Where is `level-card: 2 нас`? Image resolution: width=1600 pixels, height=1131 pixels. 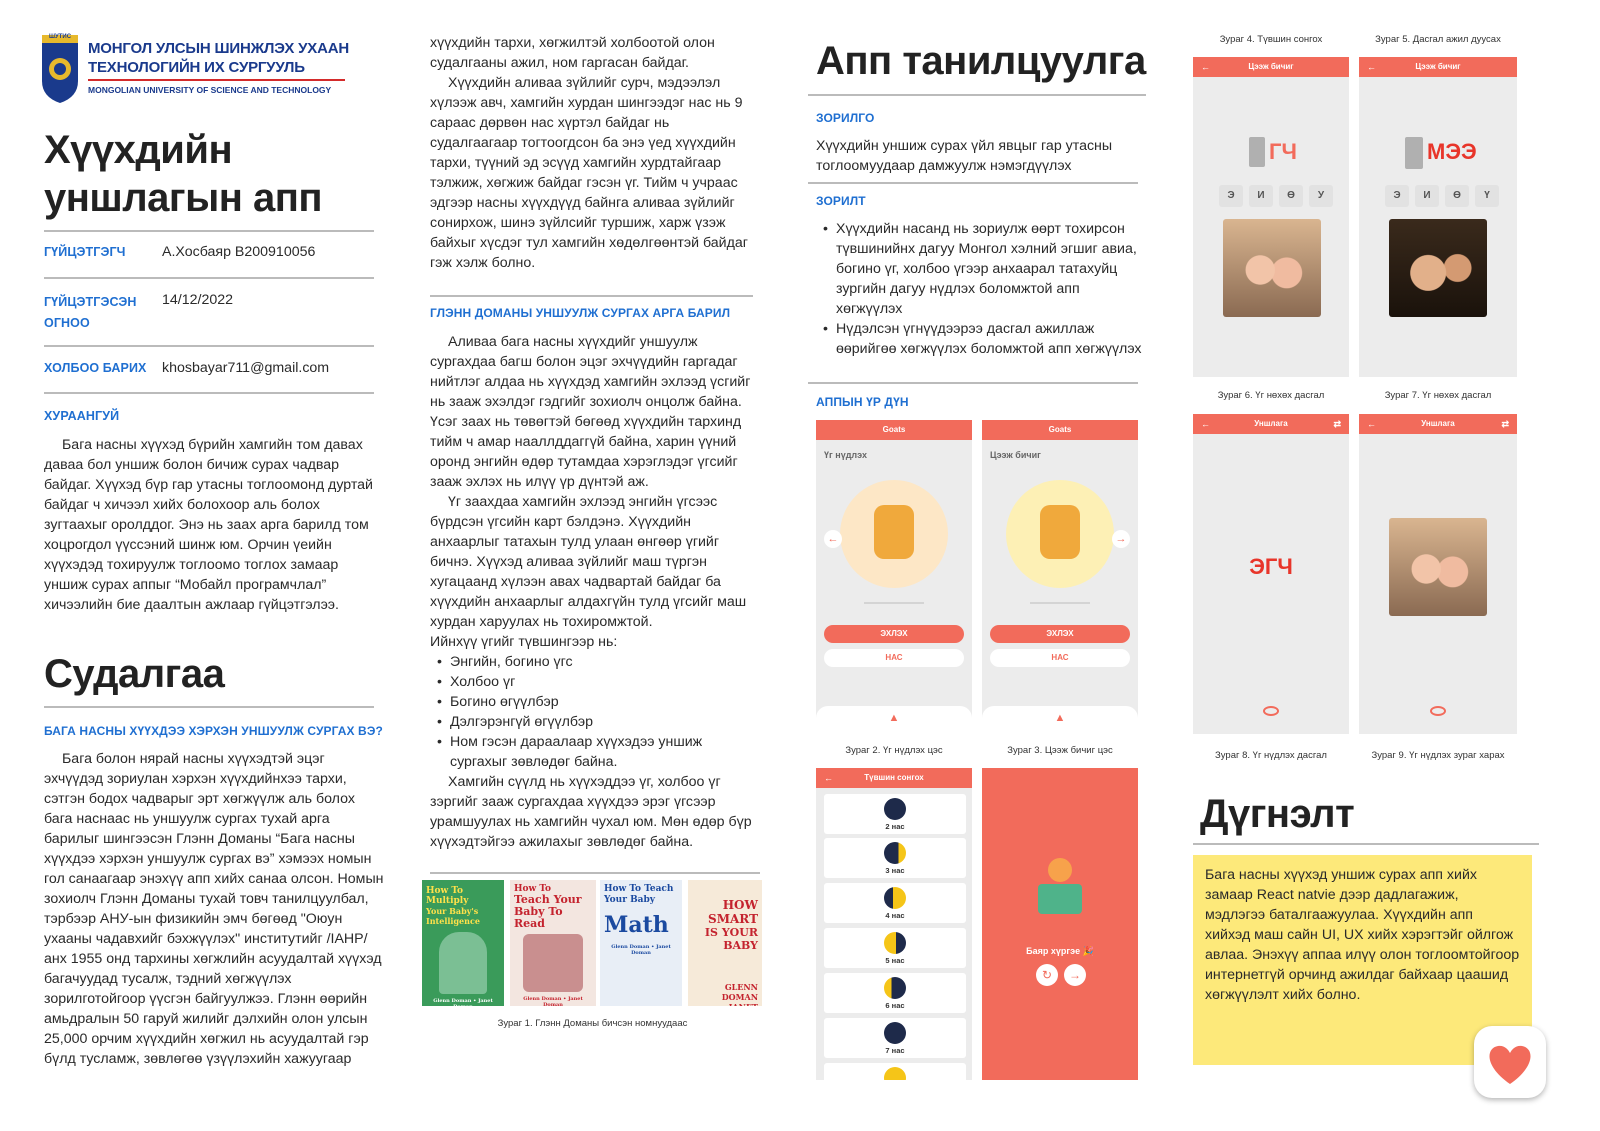
level-card: 2 нас is located at coordinates (895, 814).